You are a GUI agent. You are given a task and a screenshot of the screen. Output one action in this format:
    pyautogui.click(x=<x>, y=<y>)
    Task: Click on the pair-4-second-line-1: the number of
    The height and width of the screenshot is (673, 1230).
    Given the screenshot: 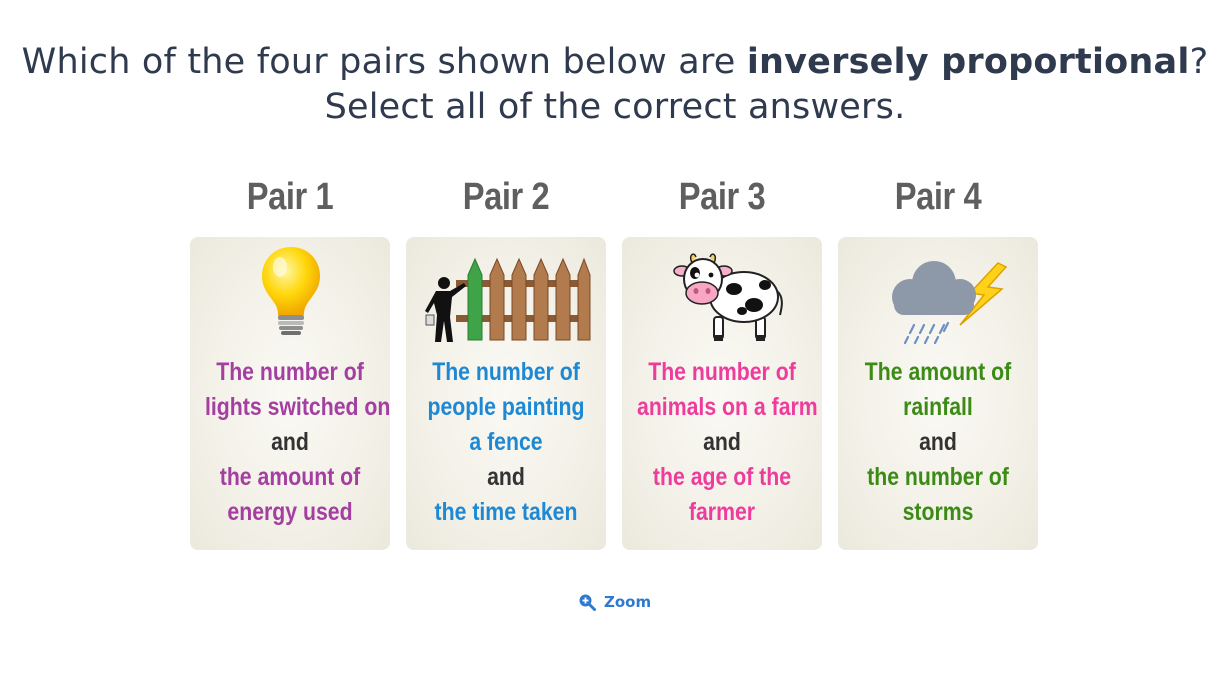 What is the action you would take?
    pyautogui.click(x=938, y=477)
    